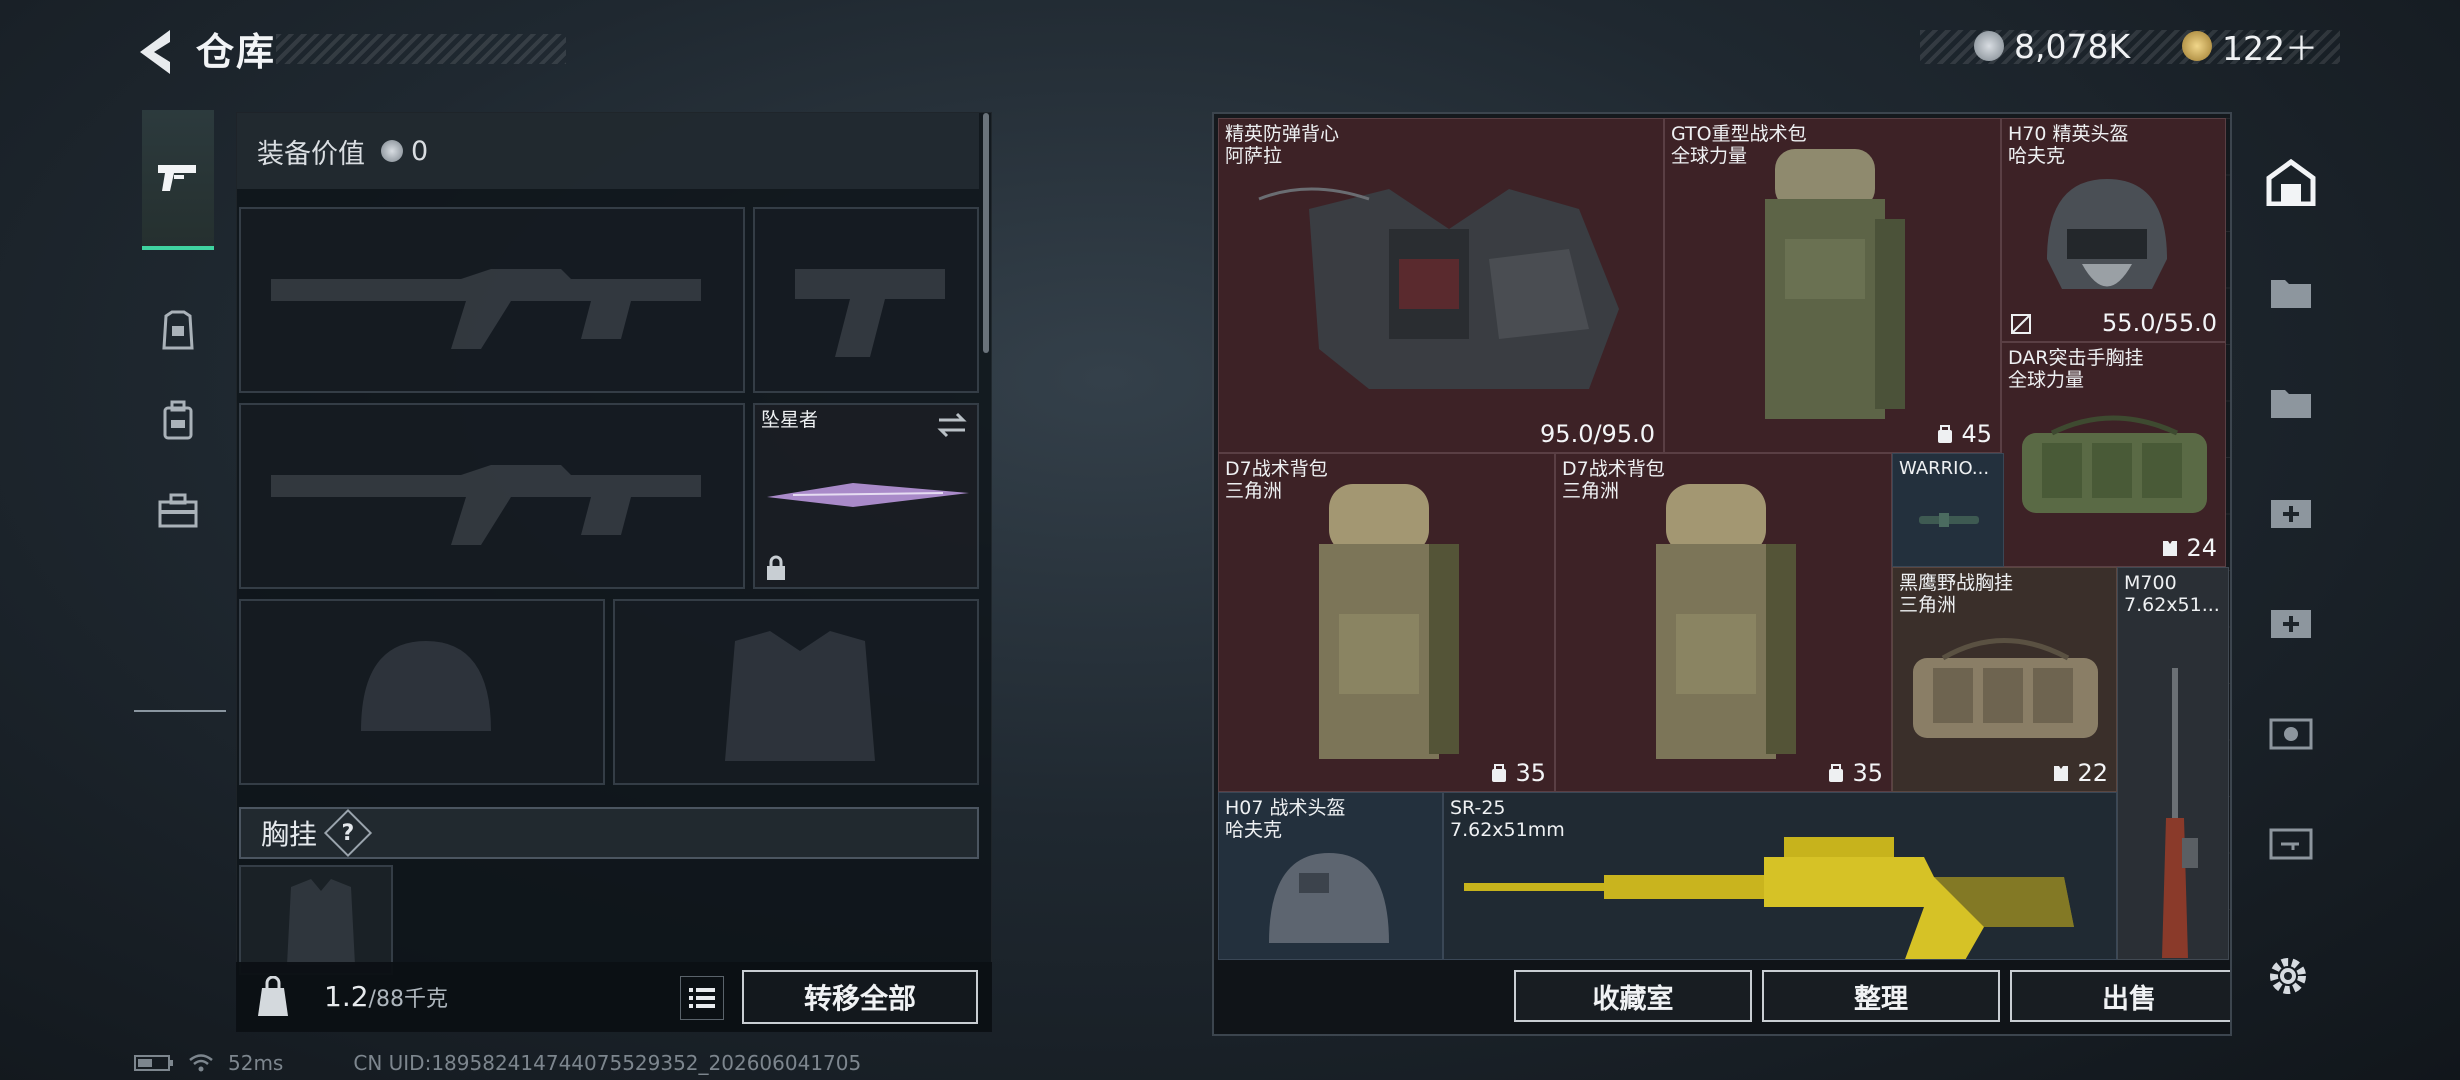 The height and width of the screenshot is (1080, 2460). I want to click on melee-slot: 坠星者, so click(866, 496).